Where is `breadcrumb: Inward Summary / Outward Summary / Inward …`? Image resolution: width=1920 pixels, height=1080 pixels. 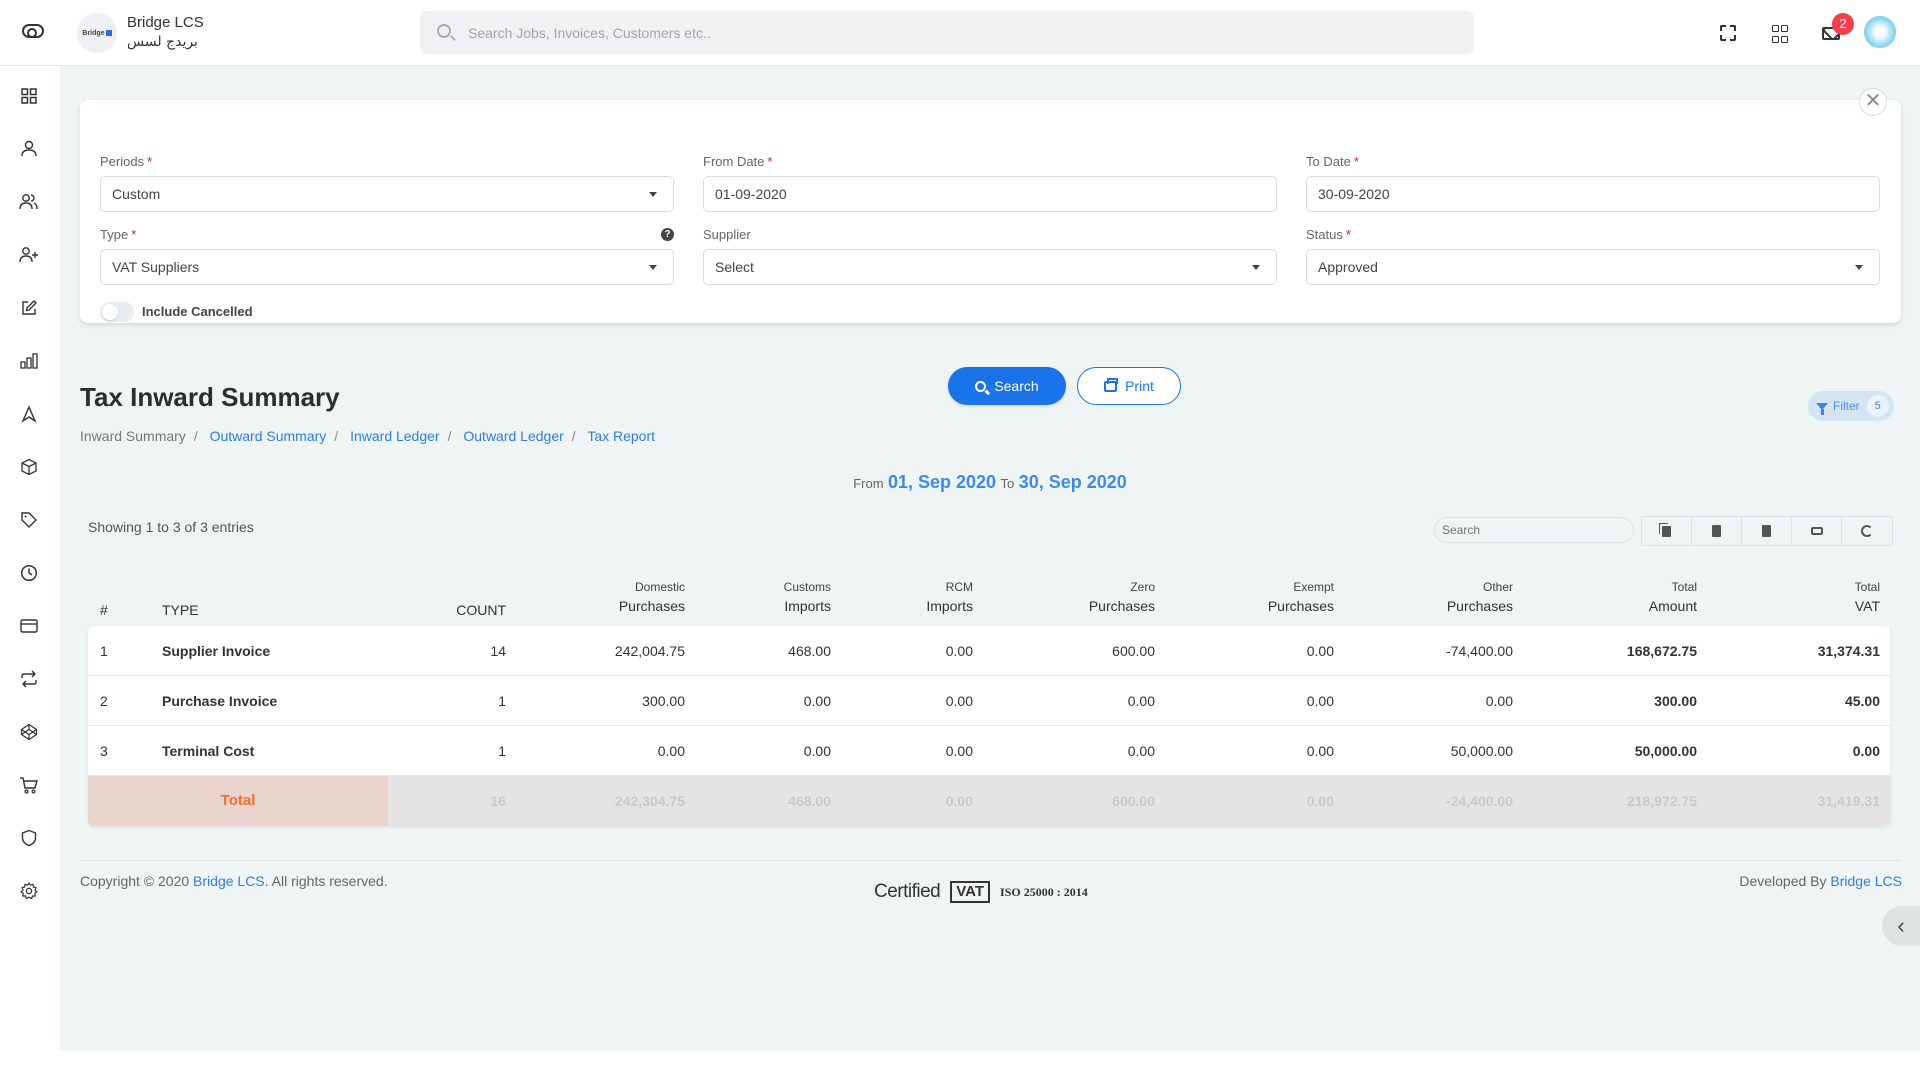
breadcrumb: Inward Summary / Outward Summary / Inward … is located at coordinates (368, 436).